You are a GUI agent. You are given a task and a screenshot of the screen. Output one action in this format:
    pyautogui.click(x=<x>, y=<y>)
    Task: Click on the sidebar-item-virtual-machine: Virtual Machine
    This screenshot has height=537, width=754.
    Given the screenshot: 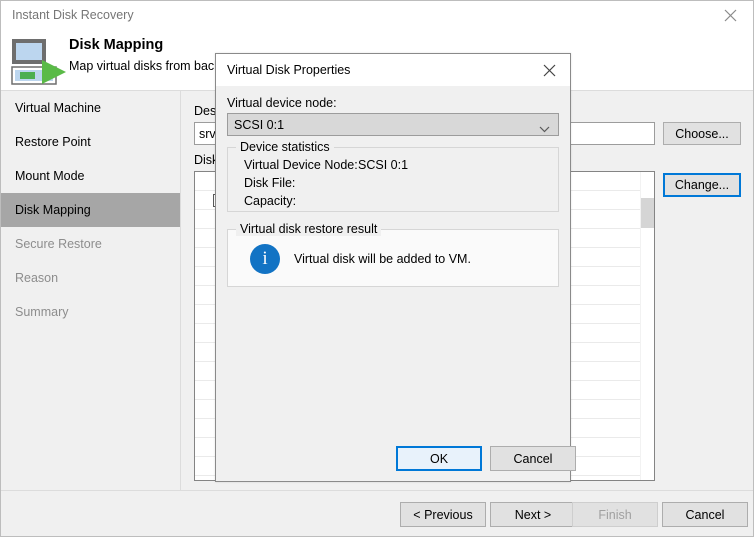 What is the action you would take?
    pyautogui.click(x=90, y=108)
    